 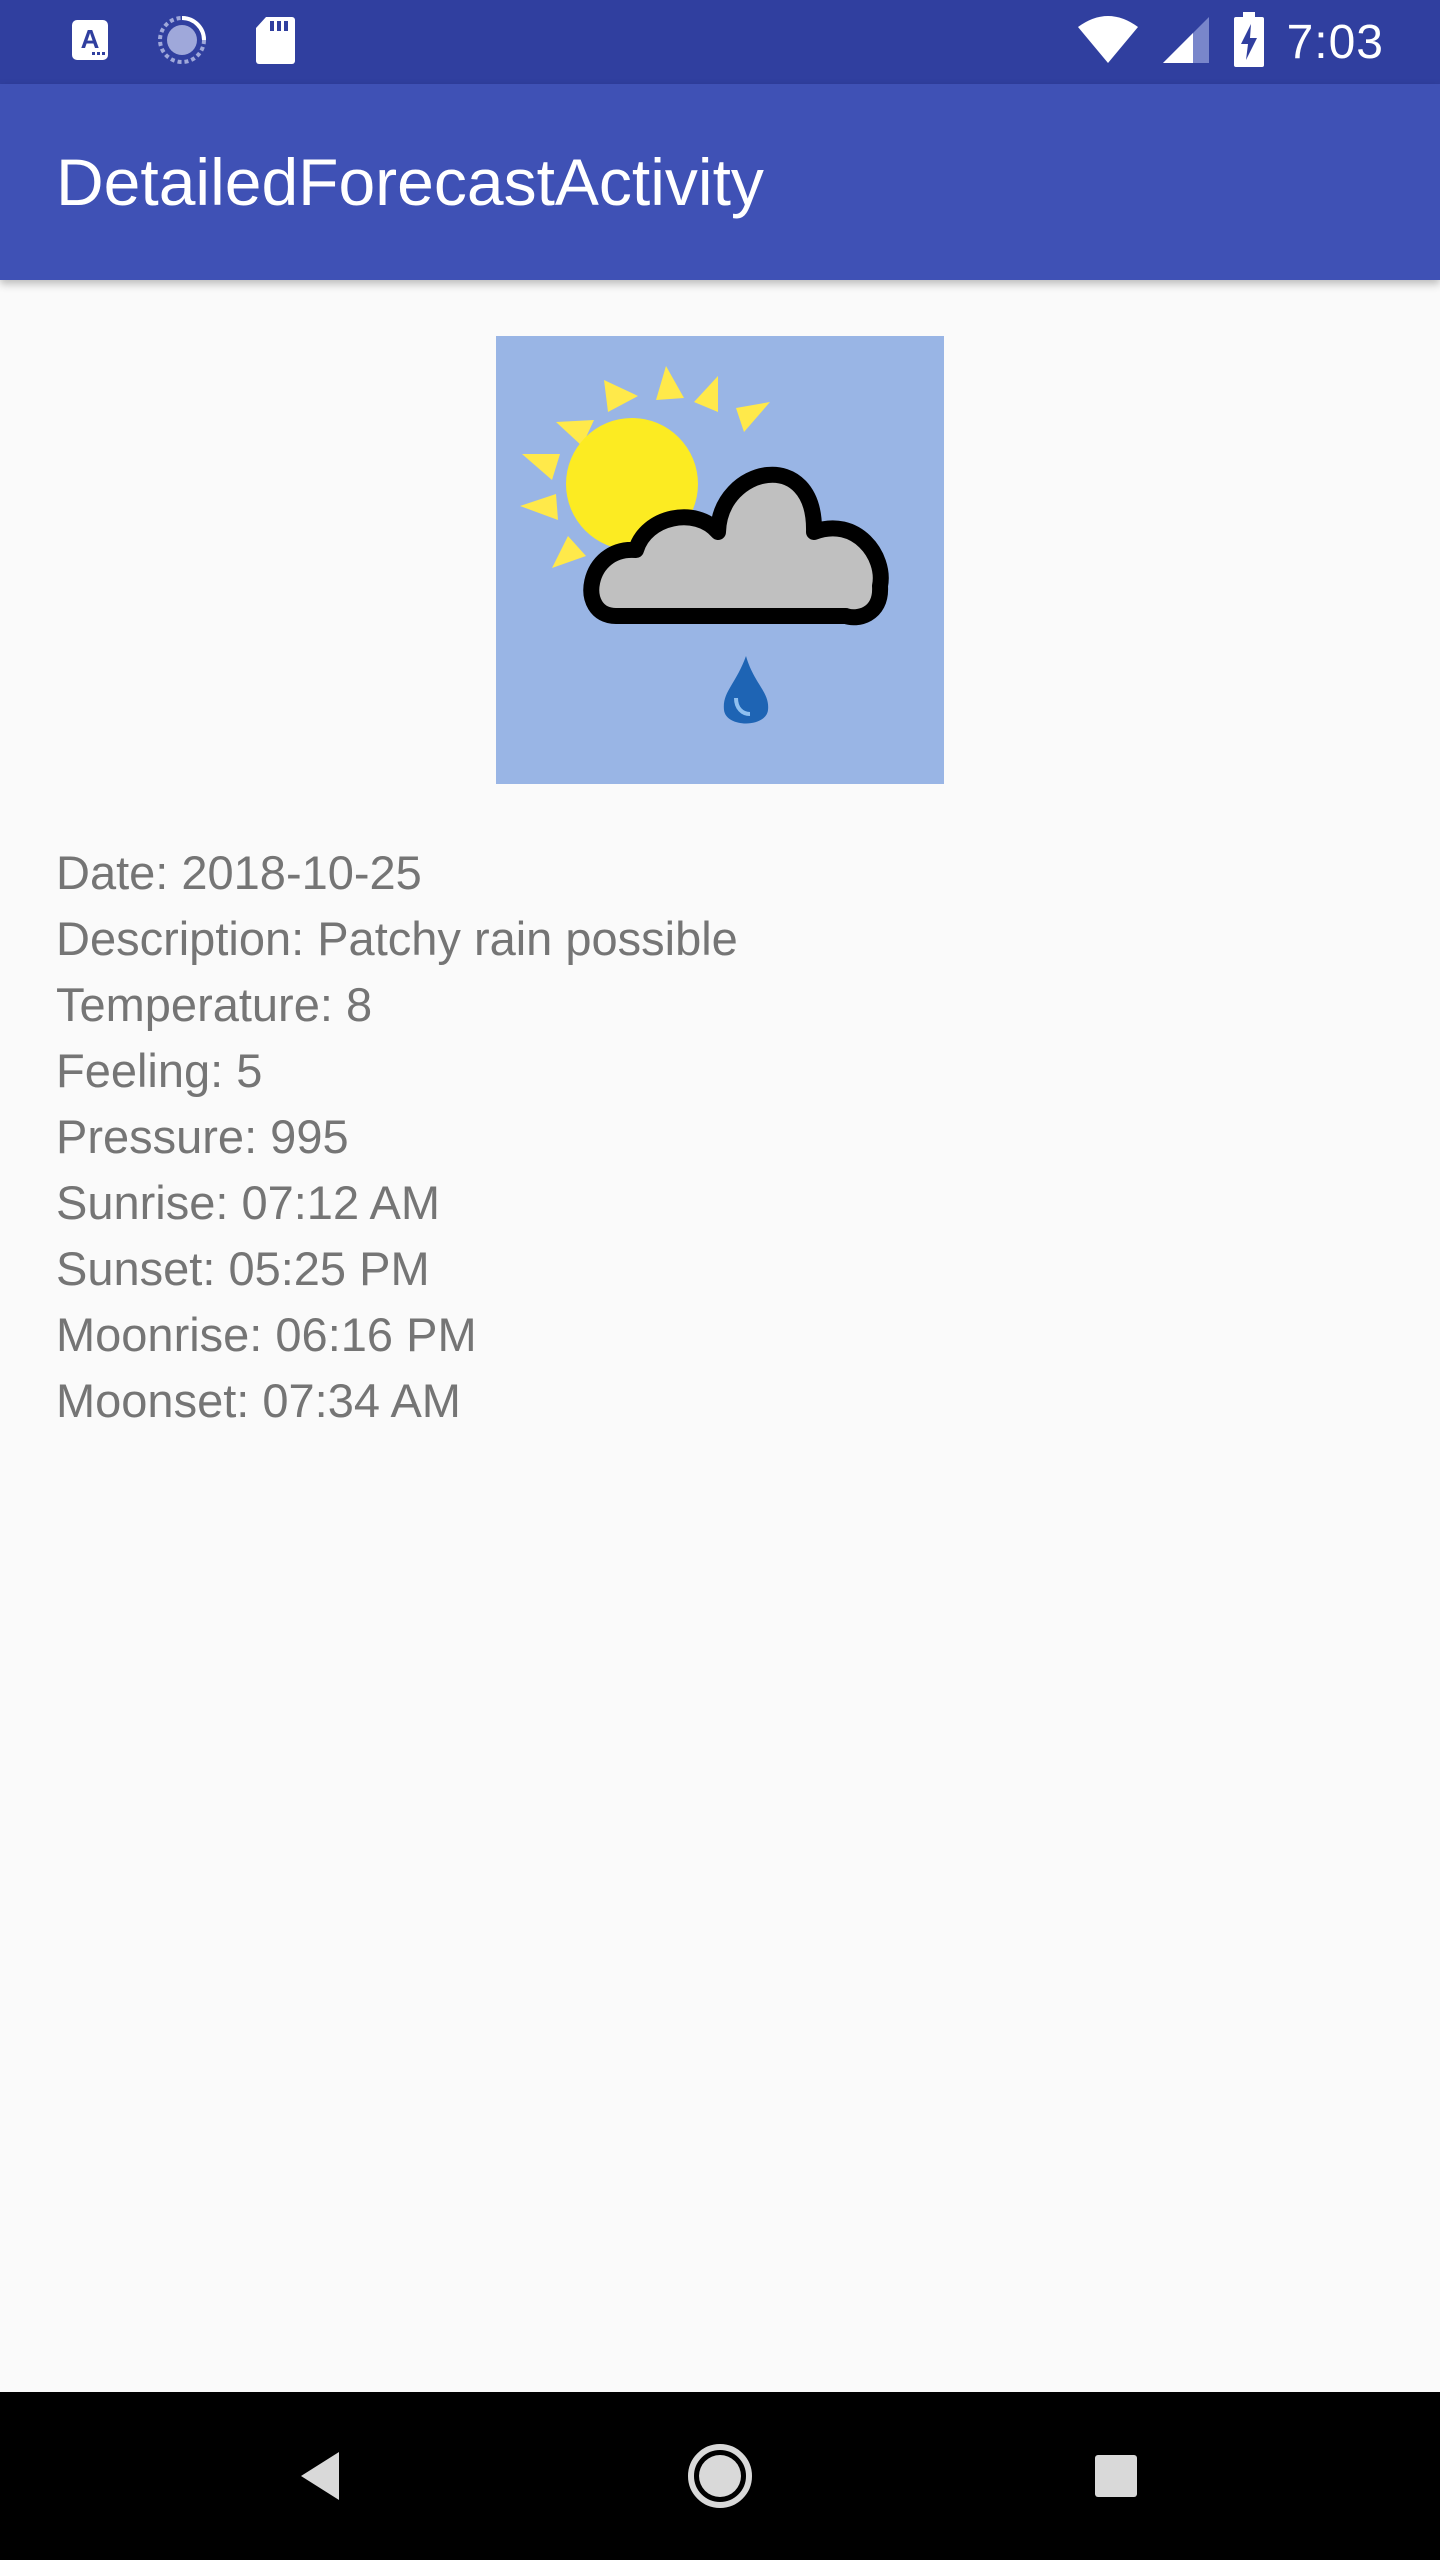 I want to click on sunset-text: Sunset: 05:25 PM, so click(x=243, y=1268).